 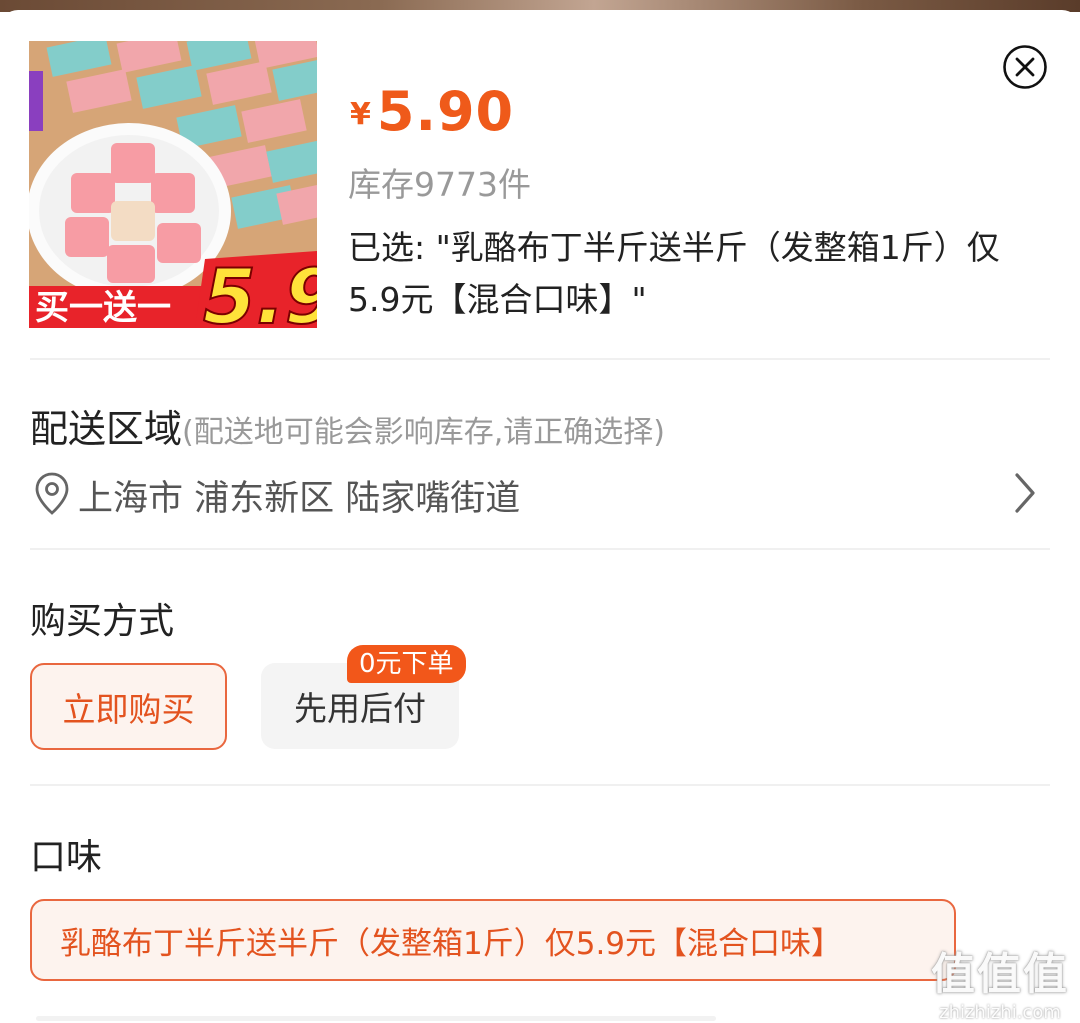 I want to click on delivery-area-label: 配送区域, so click(x=106, y=429).